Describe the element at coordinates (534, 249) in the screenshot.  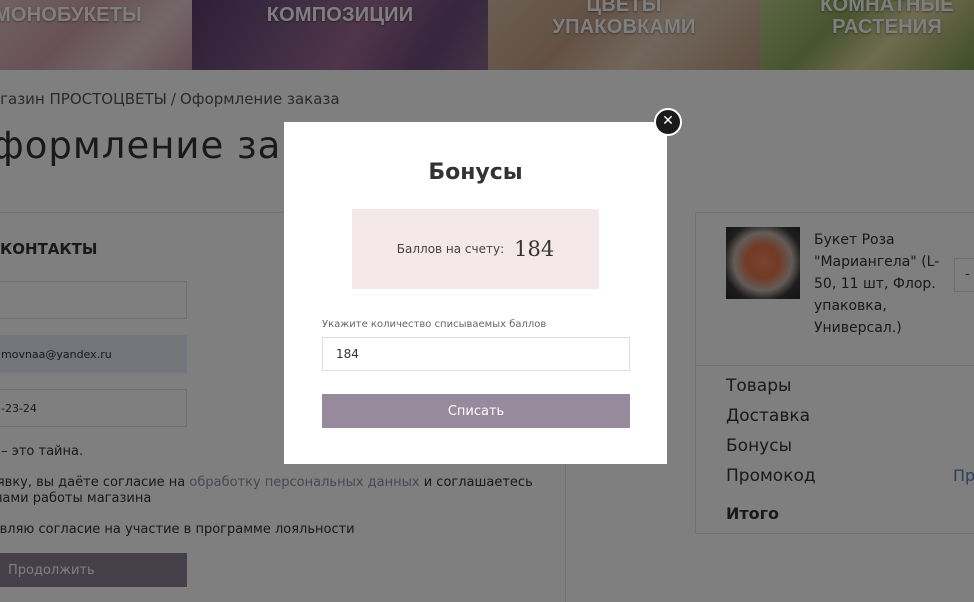
I see `balance-value: 184` at that location.